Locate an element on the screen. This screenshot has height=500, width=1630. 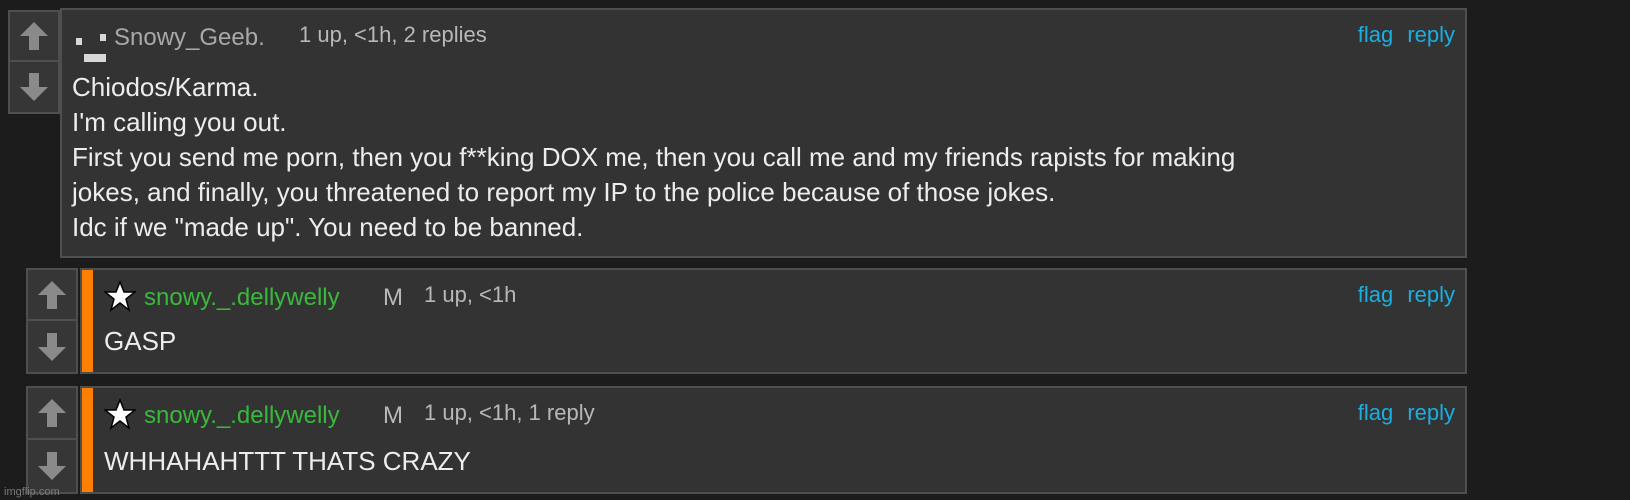
comment-body: WHHAHAHTTT THATS CRAZY is located at coordinates (287, 461).